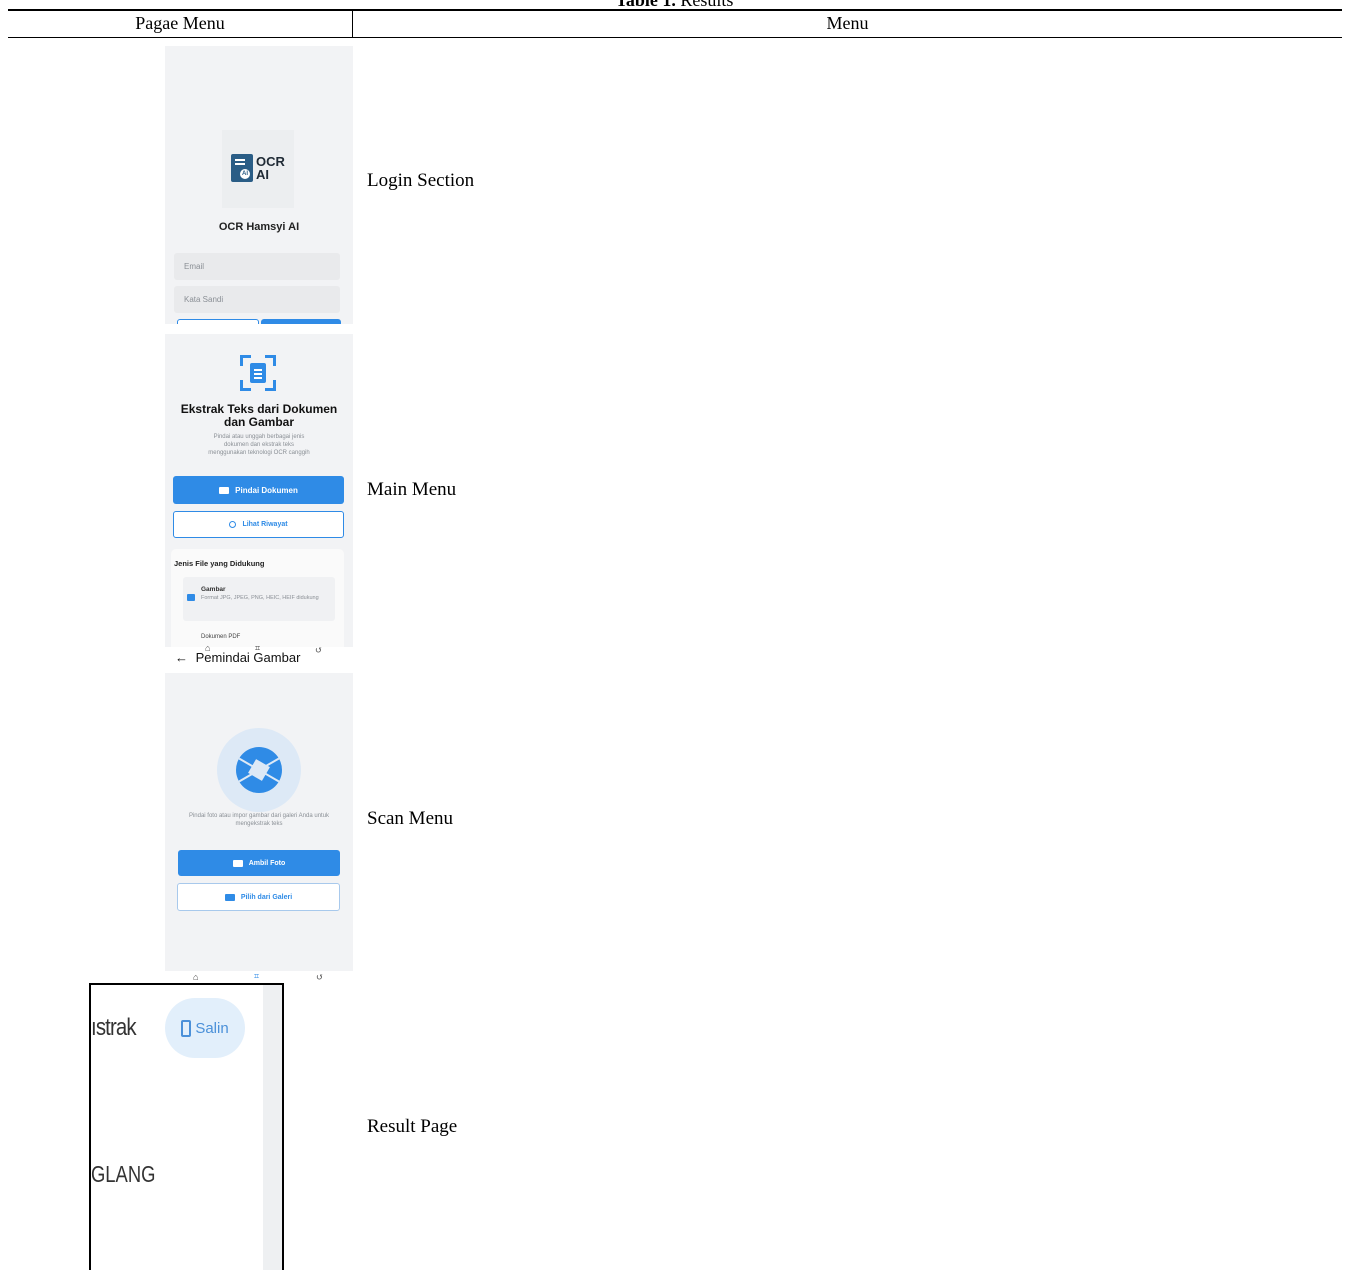  What do you see at coordinates (180, 23) in the screenshot?
I see `column-header-page: Pagae Menu` at bounding box center [180, 23].